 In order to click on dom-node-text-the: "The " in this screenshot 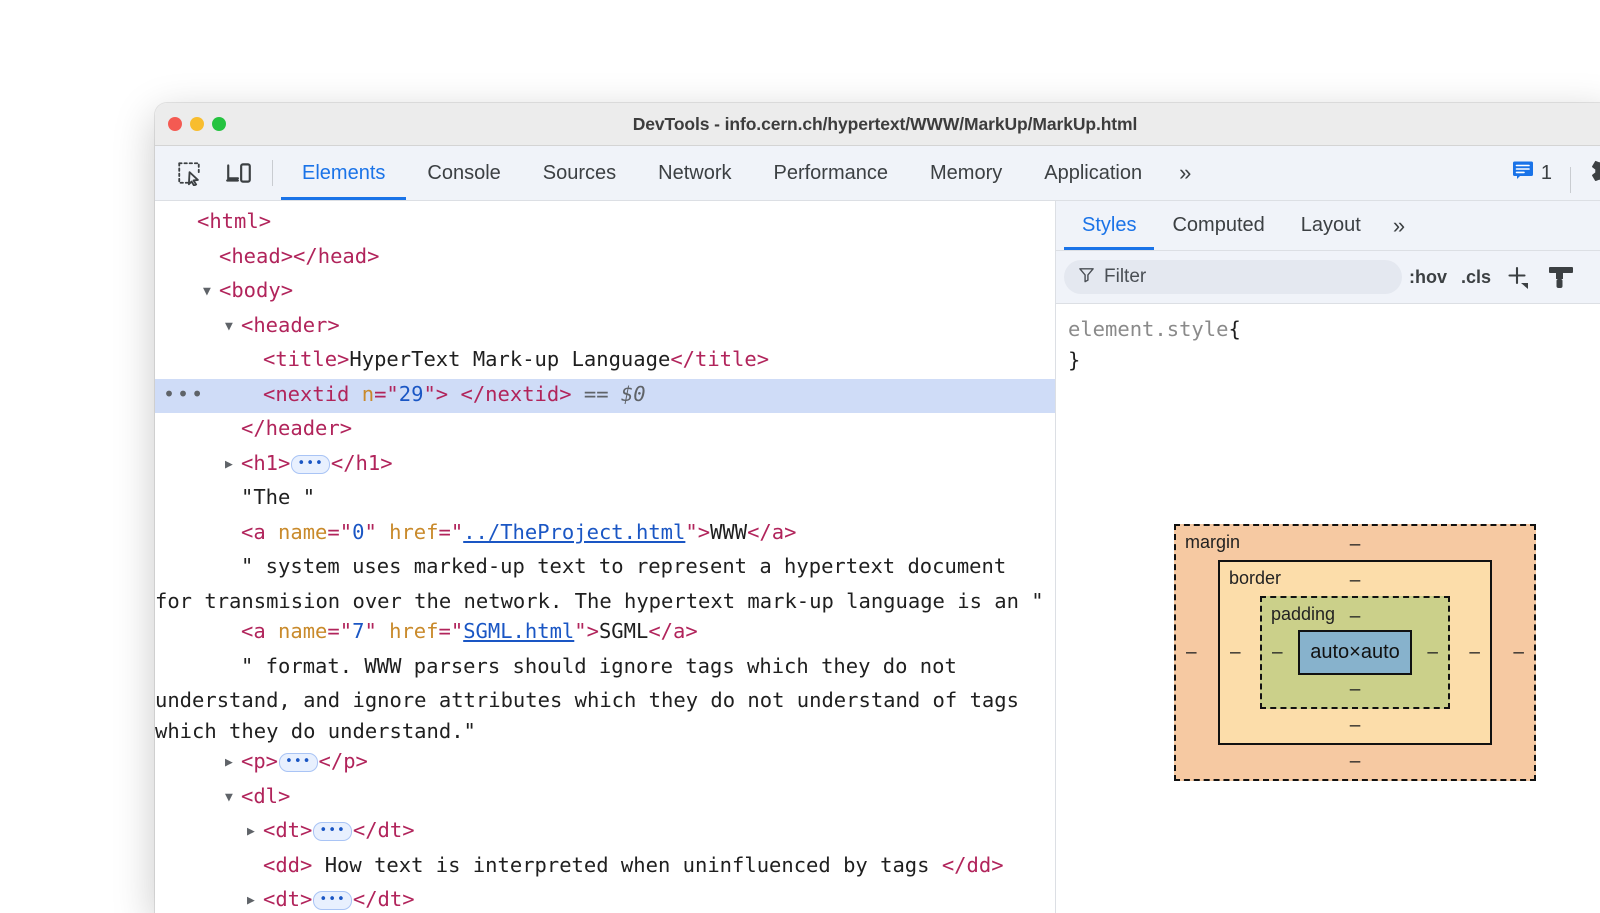, I will do `click(605, 499)`.